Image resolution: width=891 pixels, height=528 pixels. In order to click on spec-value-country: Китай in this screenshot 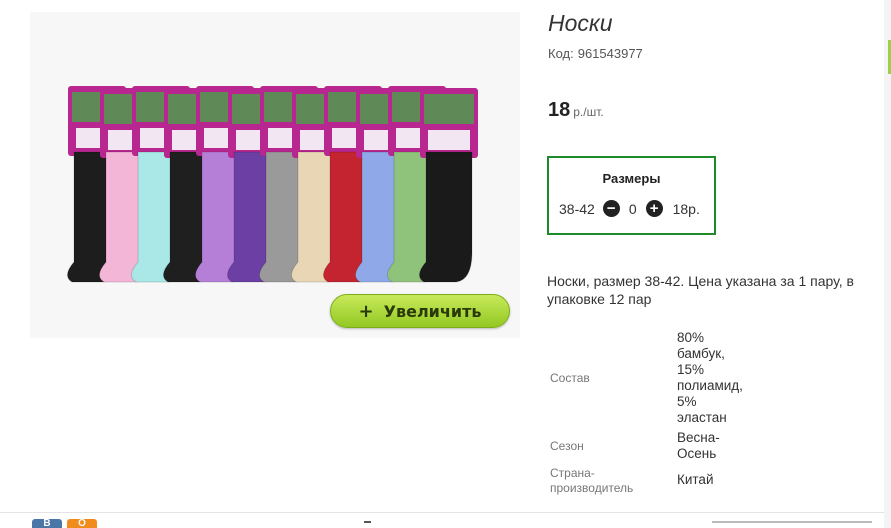, I will do `click(695, 479)`.